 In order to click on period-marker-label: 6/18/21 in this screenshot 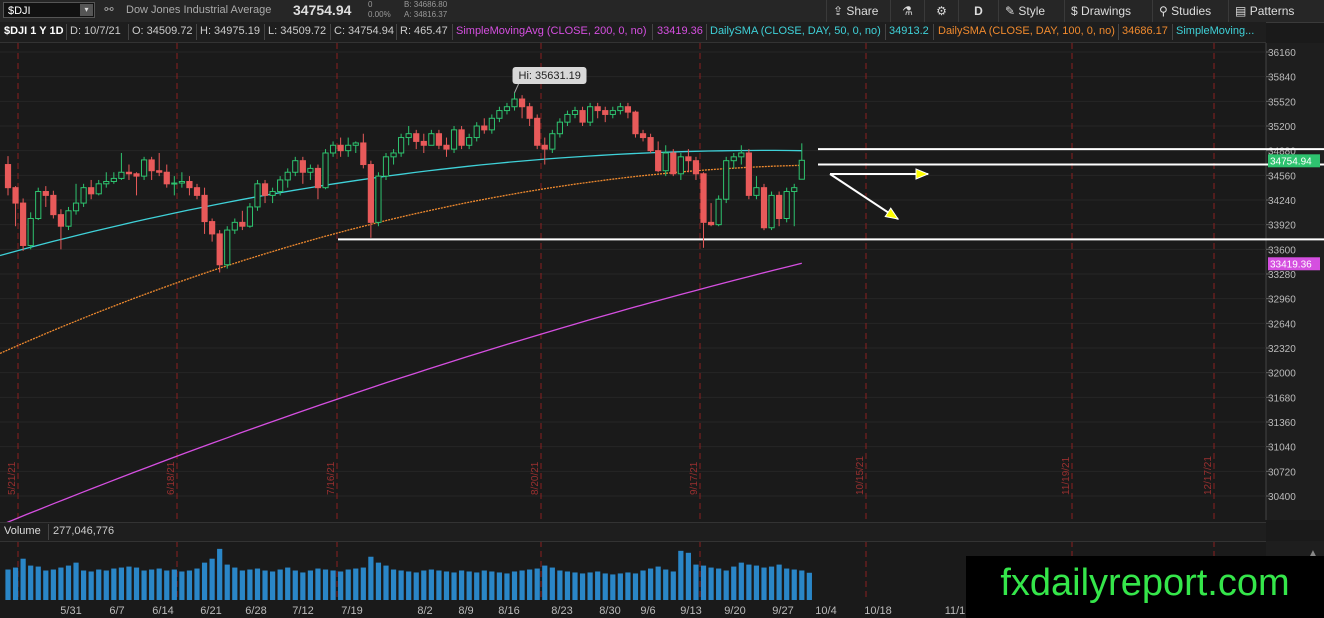, I will do `click(171, 478)`.